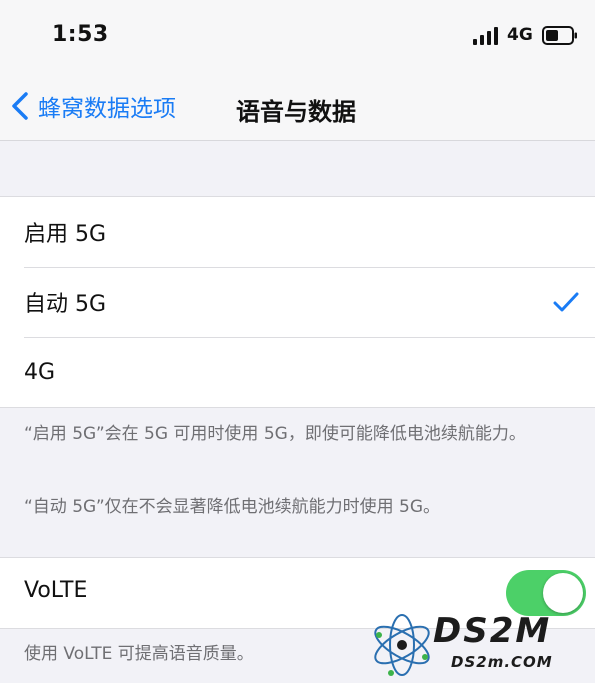 The height and width of the screenshot is (683, 595). Describe the element at coordinates (559, 35) in the screenshot. I see `battery-icon` at that location.